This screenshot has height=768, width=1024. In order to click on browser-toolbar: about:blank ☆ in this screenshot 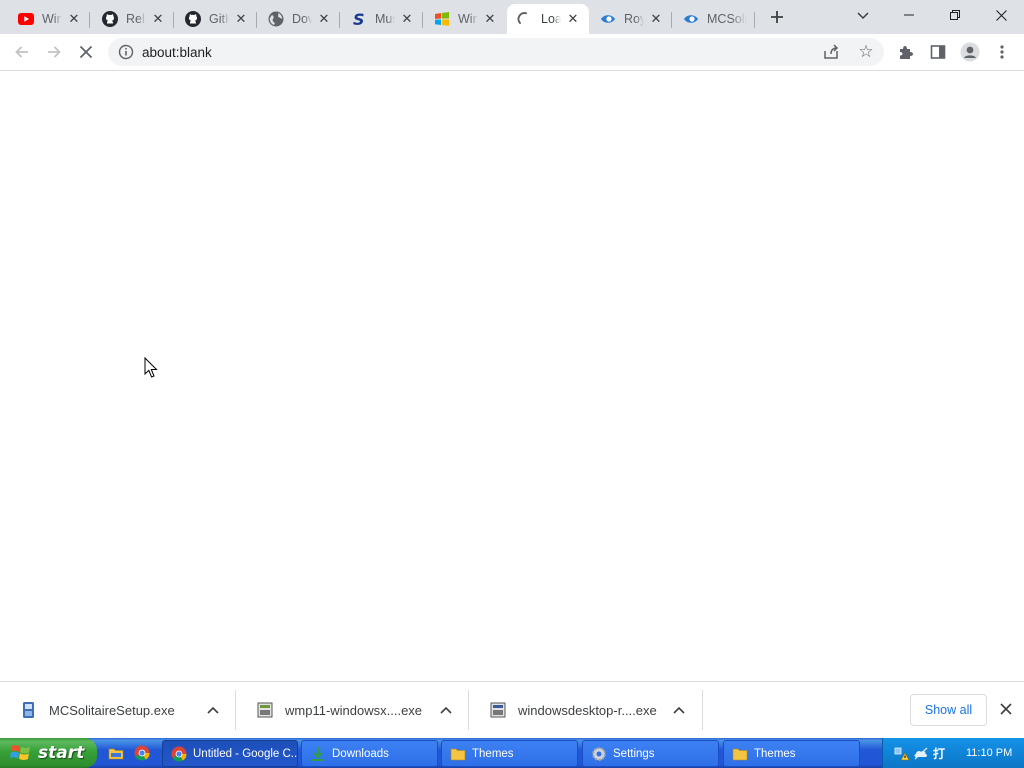, I will do `click(512, 52)`.